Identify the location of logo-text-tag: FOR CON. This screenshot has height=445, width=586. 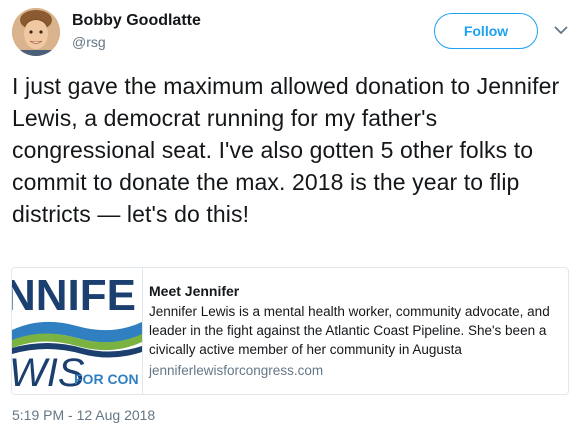
(106, 379).